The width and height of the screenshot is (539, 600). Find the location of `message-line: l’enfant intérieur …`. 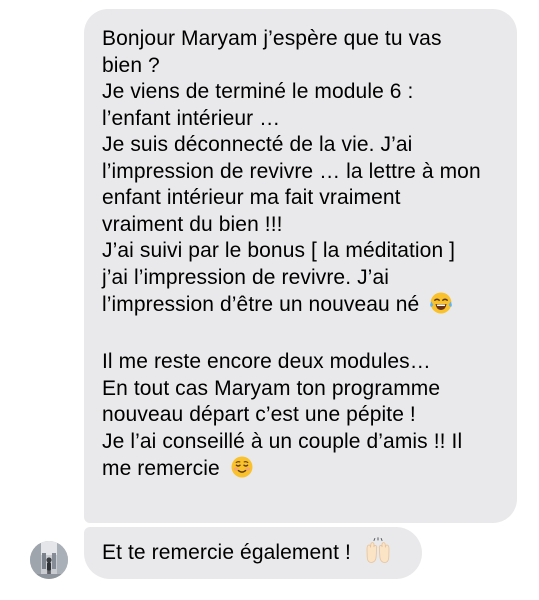

message-line: l’enfant intérieur … is located at coordinates (191, 118).